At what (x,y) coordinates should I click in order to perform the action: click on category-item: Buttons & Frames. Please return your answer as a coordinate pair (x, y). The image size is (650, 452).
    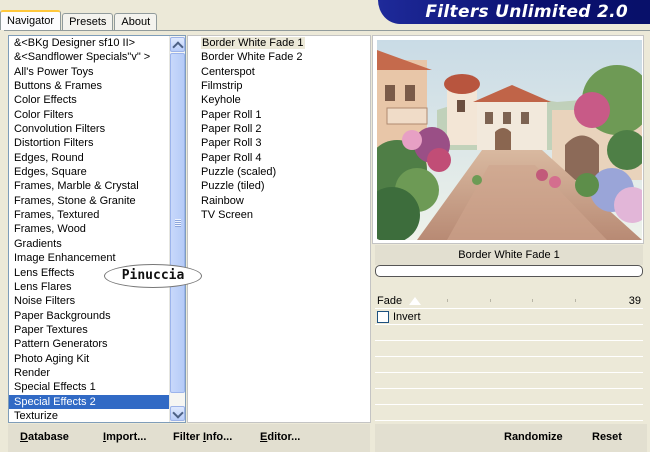
    Looking at the image, I should click on (90, 86).